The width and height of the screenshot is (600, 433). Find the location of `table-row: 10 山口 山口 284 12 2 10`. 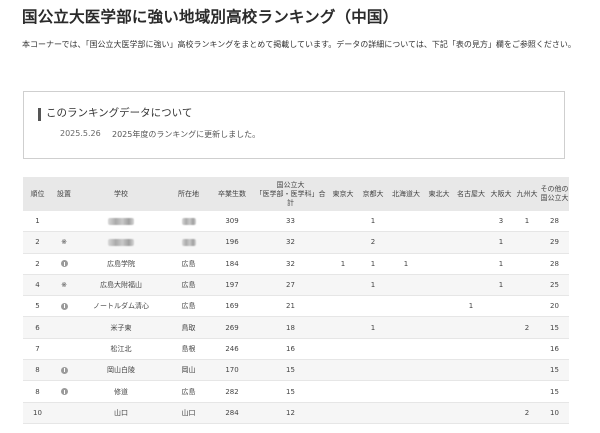

table-row: 10 山口 山口 284 12 2 10 is located at coordinates (296, 413).